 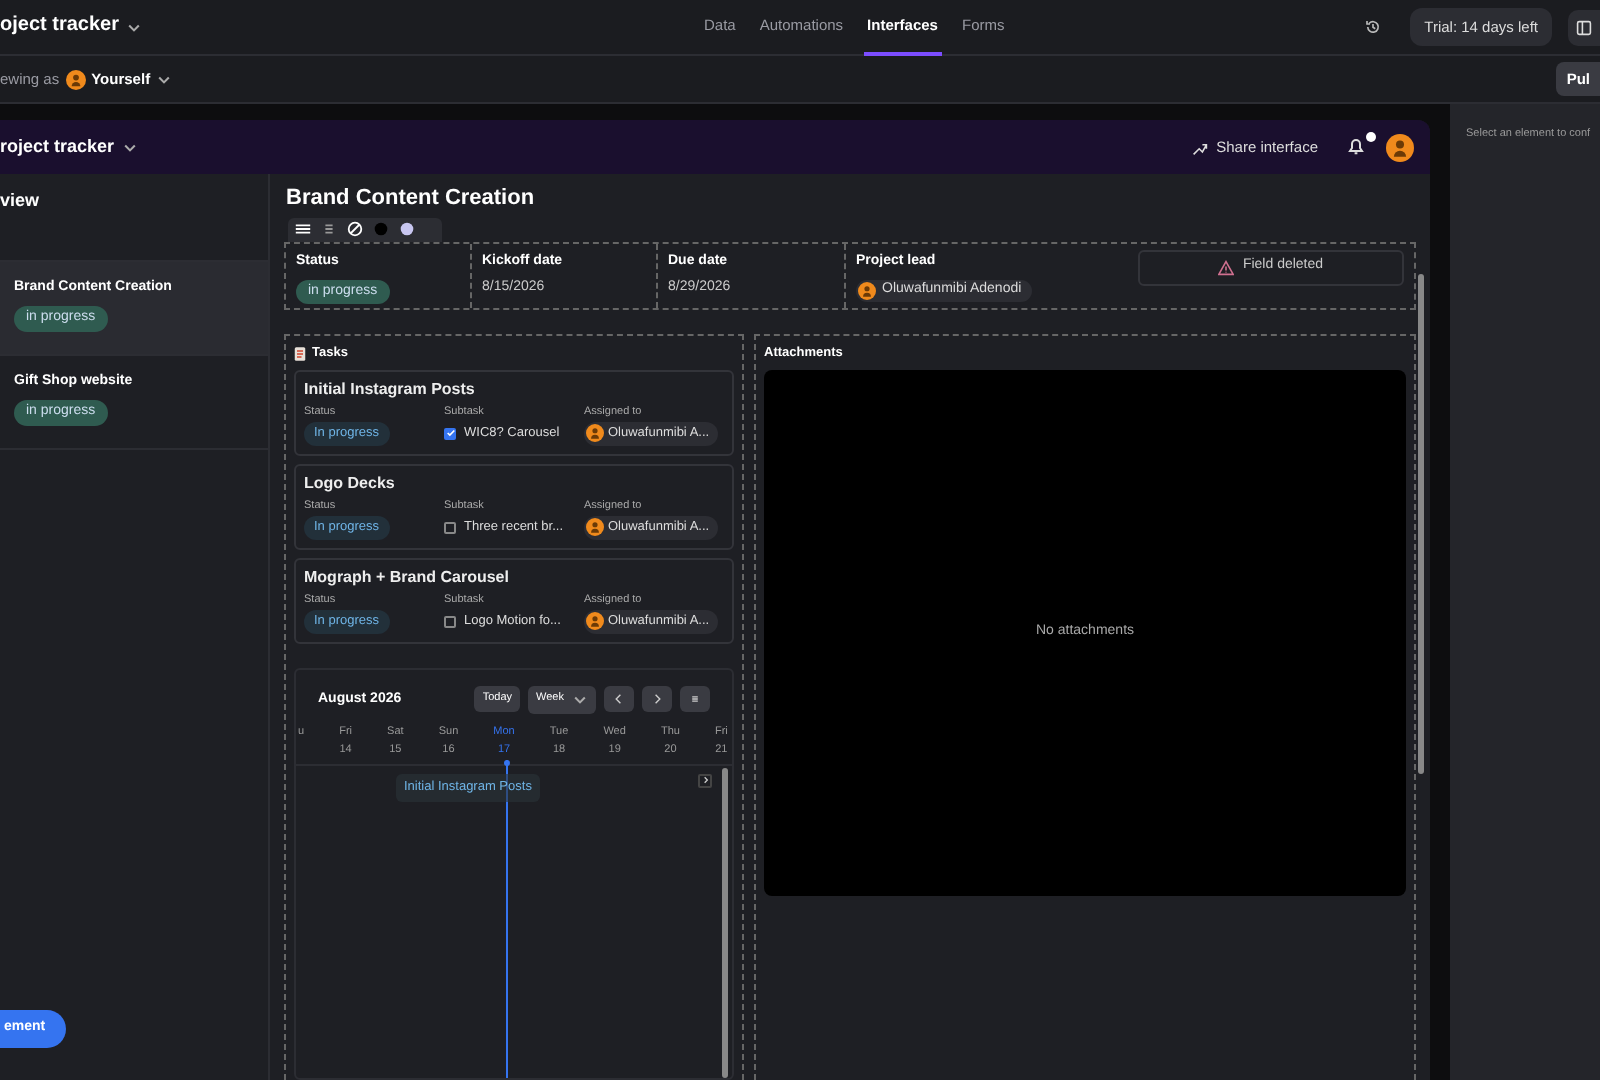 I want to click on record-title: Brand Content Creation, so click(x=410, y=199).